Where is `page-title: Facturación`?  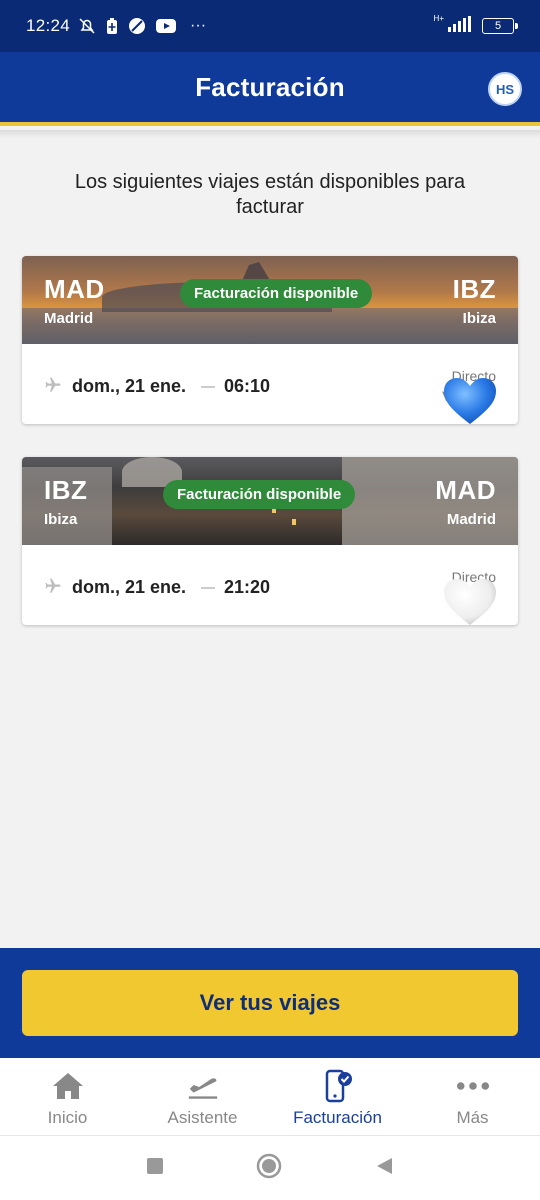
page-title: Facturación is located at coordinates (270, 86).